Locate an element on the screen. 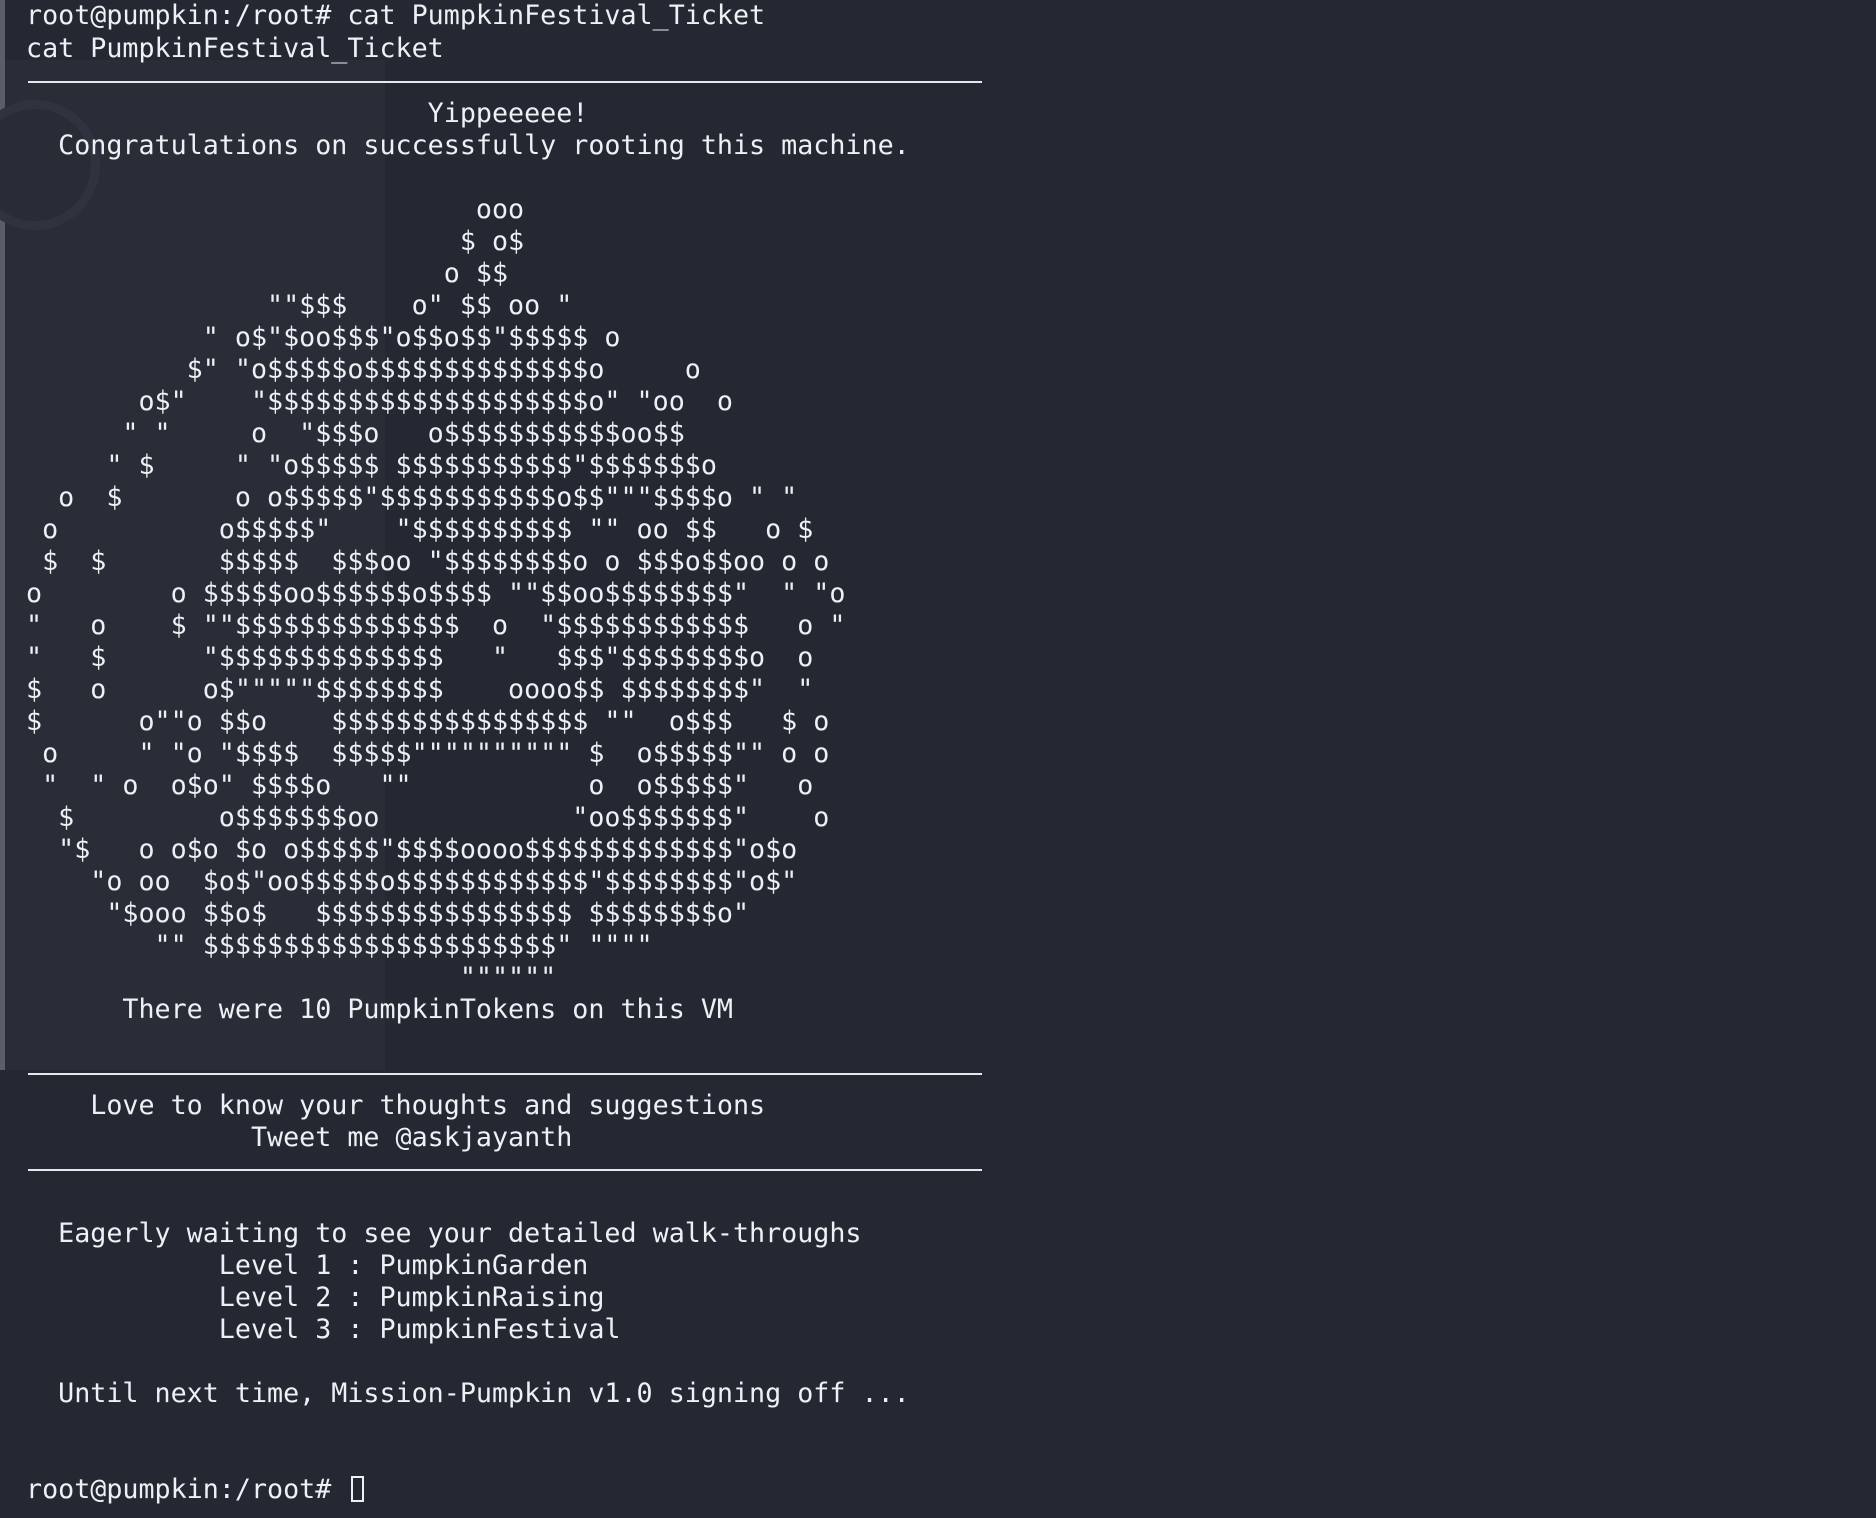 The height and width of the screenshot is (1518, 1876). ascii-art-line: o o$$$$$" "$$$$$$$$$$ "" oo $$ o $ is located at coordinates (420, 529).